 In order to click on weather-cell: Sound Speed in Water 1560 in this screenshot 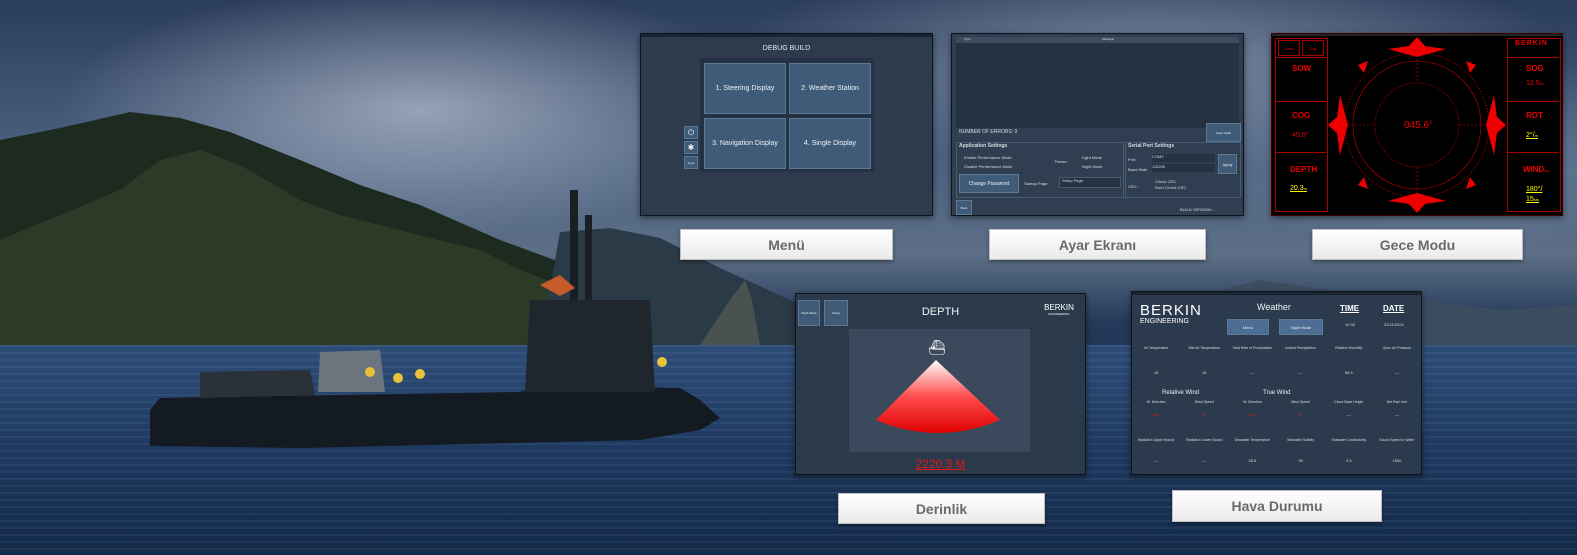, I will do `click(1397, 450)`.